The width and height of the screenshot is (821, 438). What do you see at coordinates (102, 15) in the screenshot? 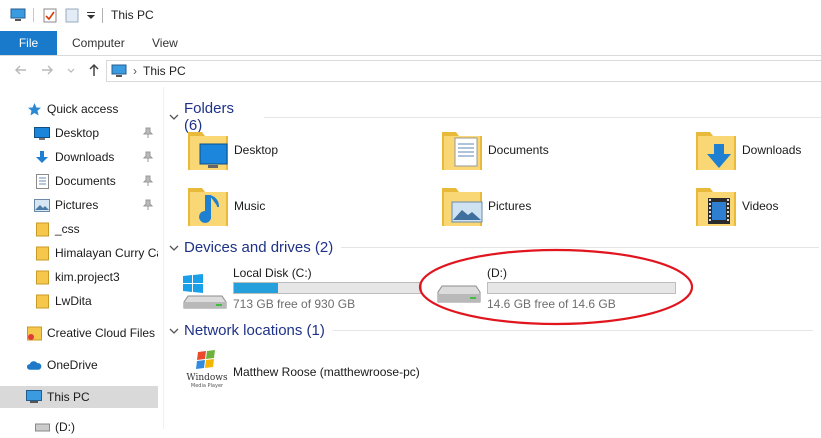
I see `title-divider` at bounding box center [102, 15].